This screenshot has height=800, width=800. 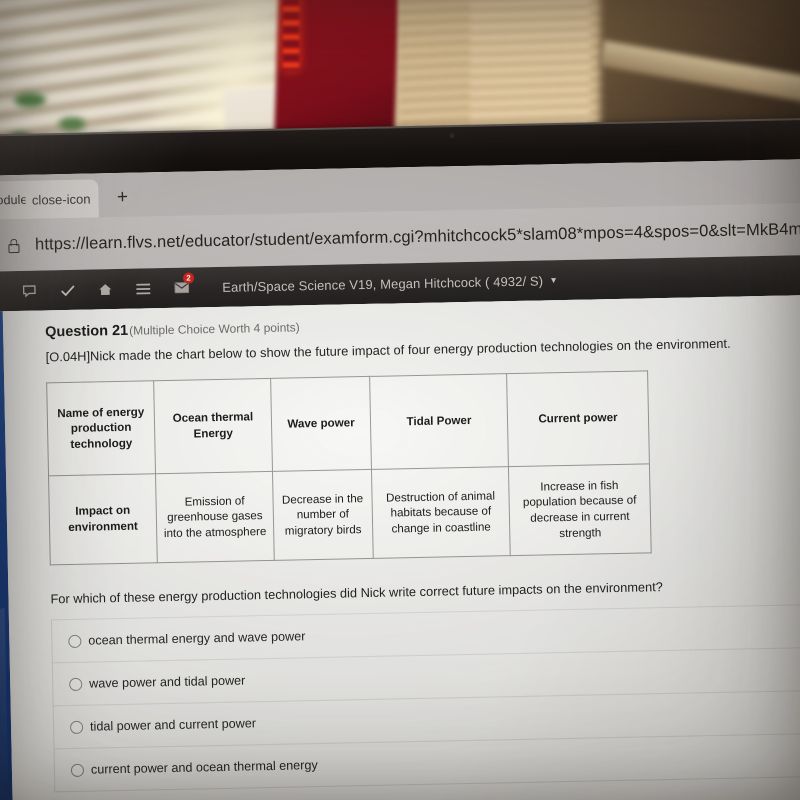 What do you see at coordinates (173, 725) in the screenshot?
I see `answer-option-3-label: tidal power and current power` at bounding box center [173, 725].